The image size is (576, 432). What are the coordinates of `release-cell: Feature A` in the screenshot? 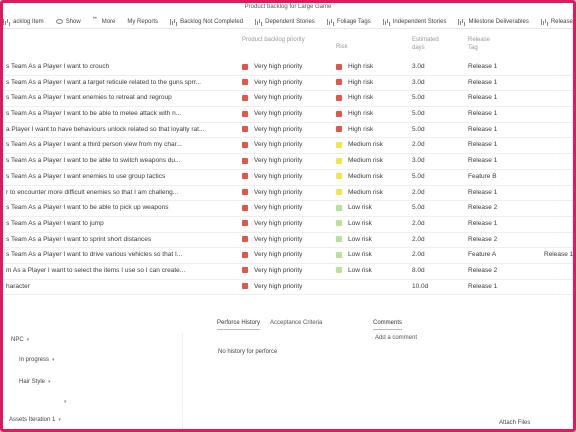 It's located at (482, 254).